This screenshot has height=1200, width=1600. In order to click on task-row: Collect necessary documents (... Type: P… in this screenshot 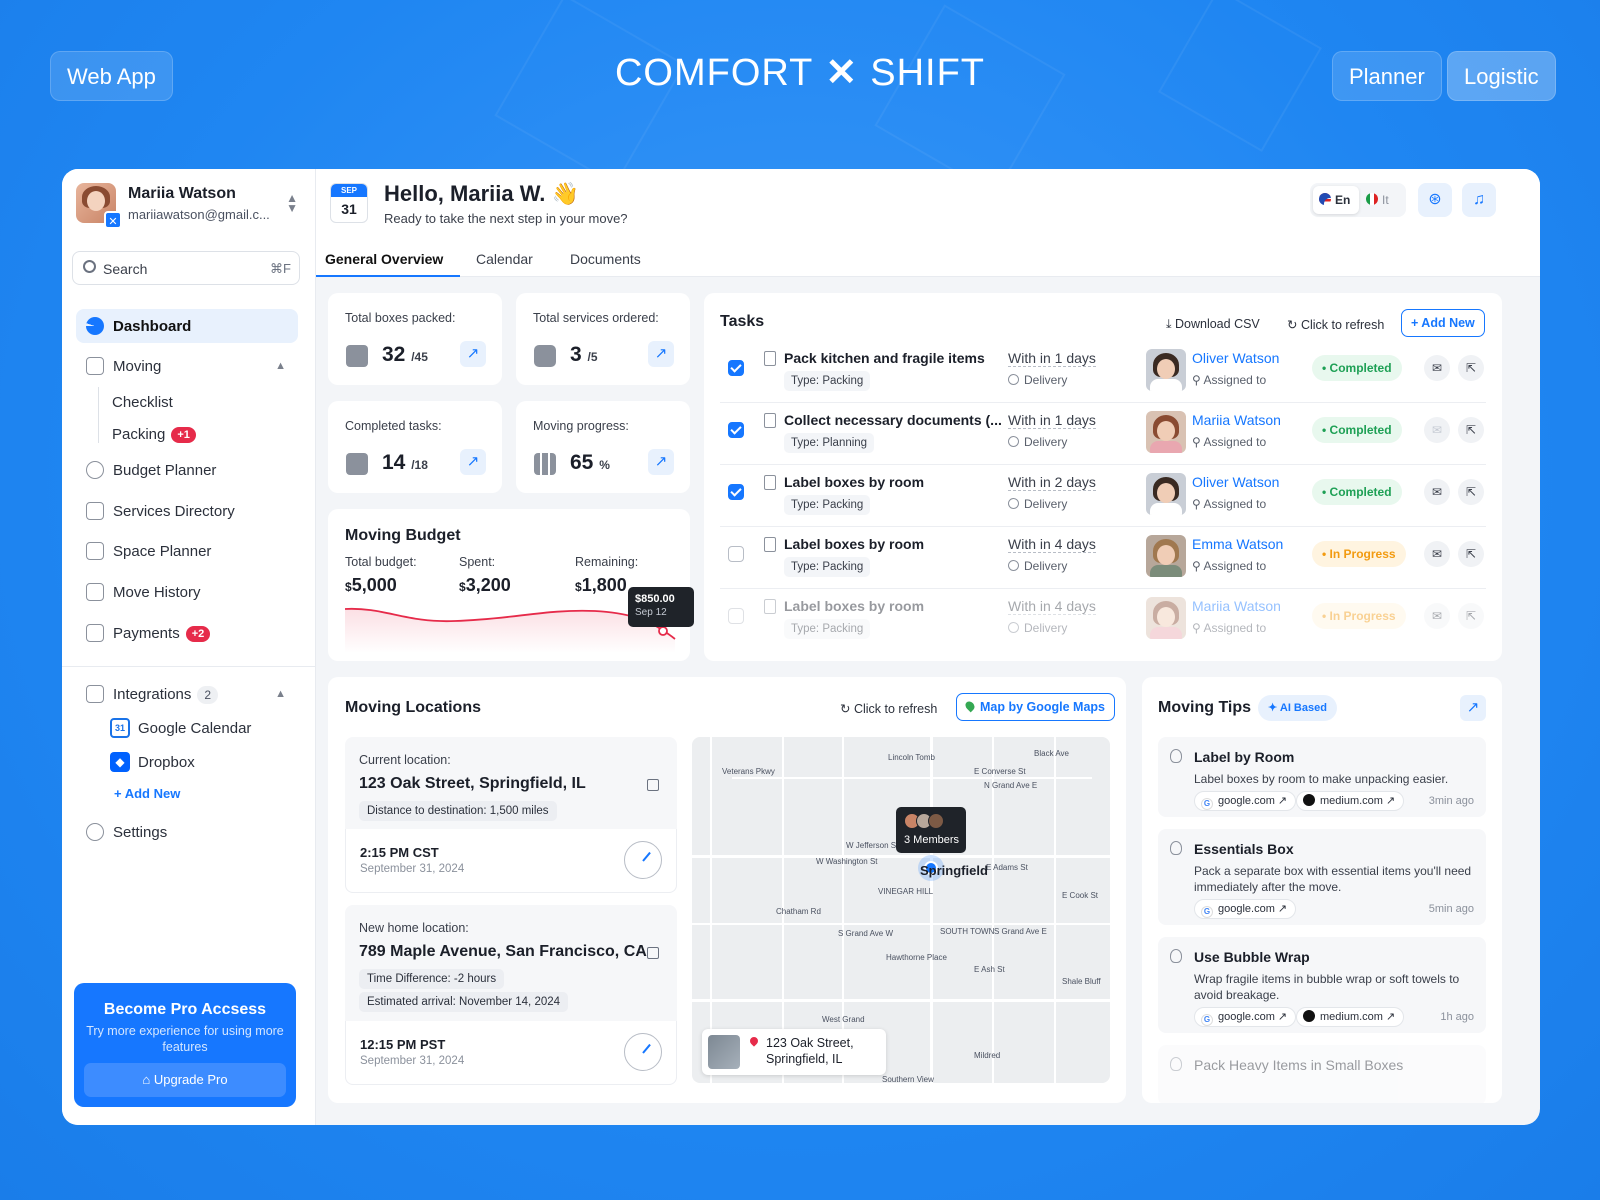, I will do `click(1103, 434)`.